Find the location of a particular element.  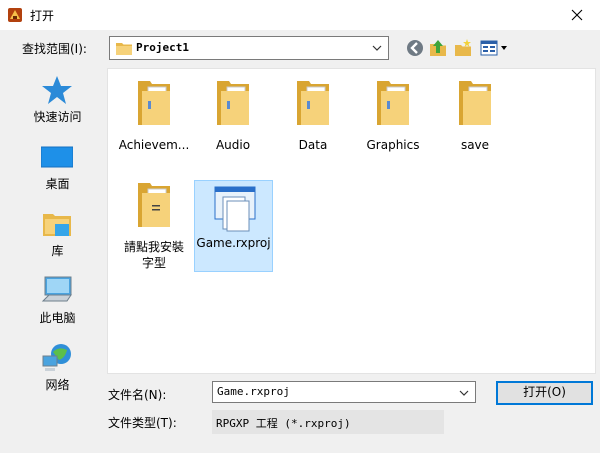

place-label: 网络 is located at coordinates (57, 385).